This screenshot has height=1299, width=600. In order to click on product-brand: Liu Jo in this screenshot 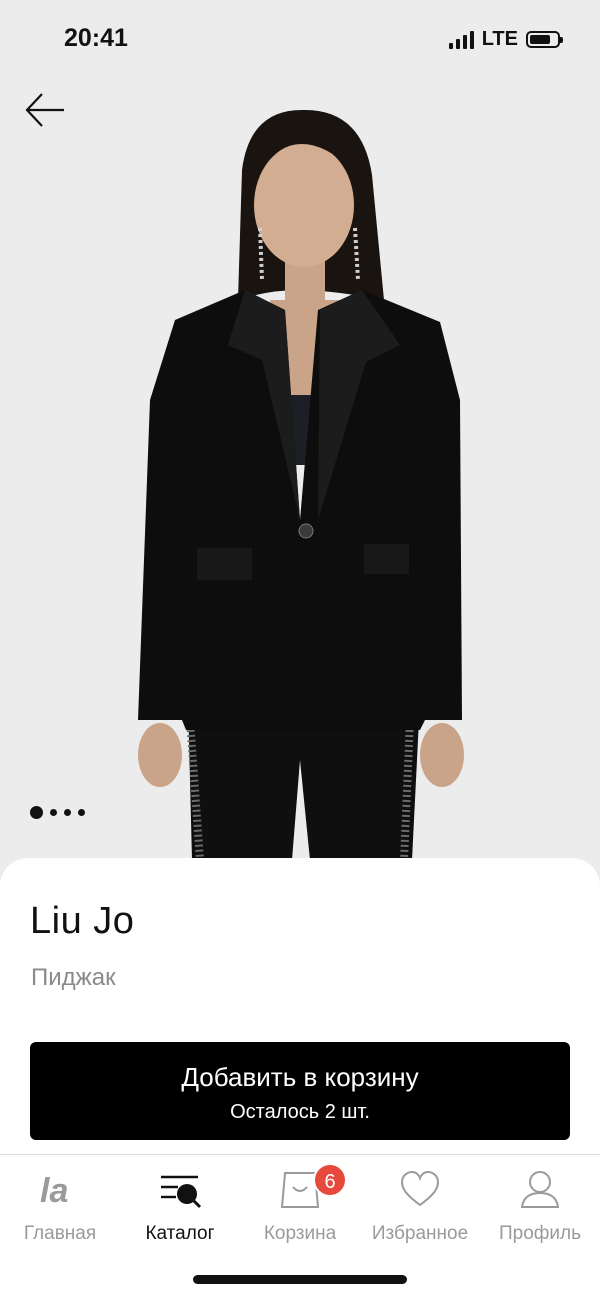, I will do `click(82, 921)`.